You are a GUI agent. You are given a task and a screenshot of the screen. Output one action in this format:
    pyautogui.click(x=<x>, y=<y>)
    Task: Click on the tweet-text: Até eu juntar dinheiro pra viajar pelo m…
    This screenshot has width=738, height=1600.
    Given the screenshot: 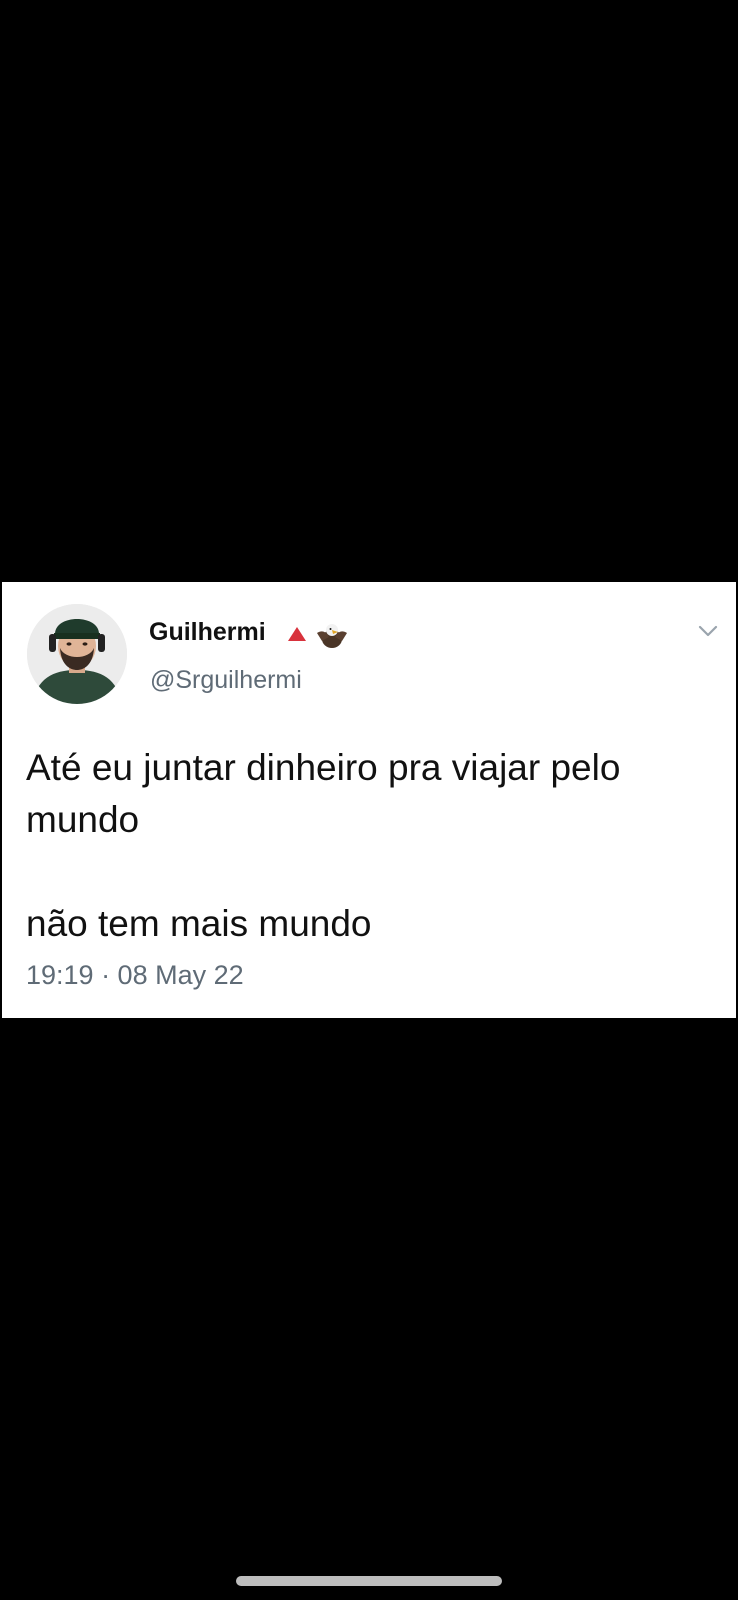 What is the action you would take?
    pyautogui.click(x=371, y=846)
    